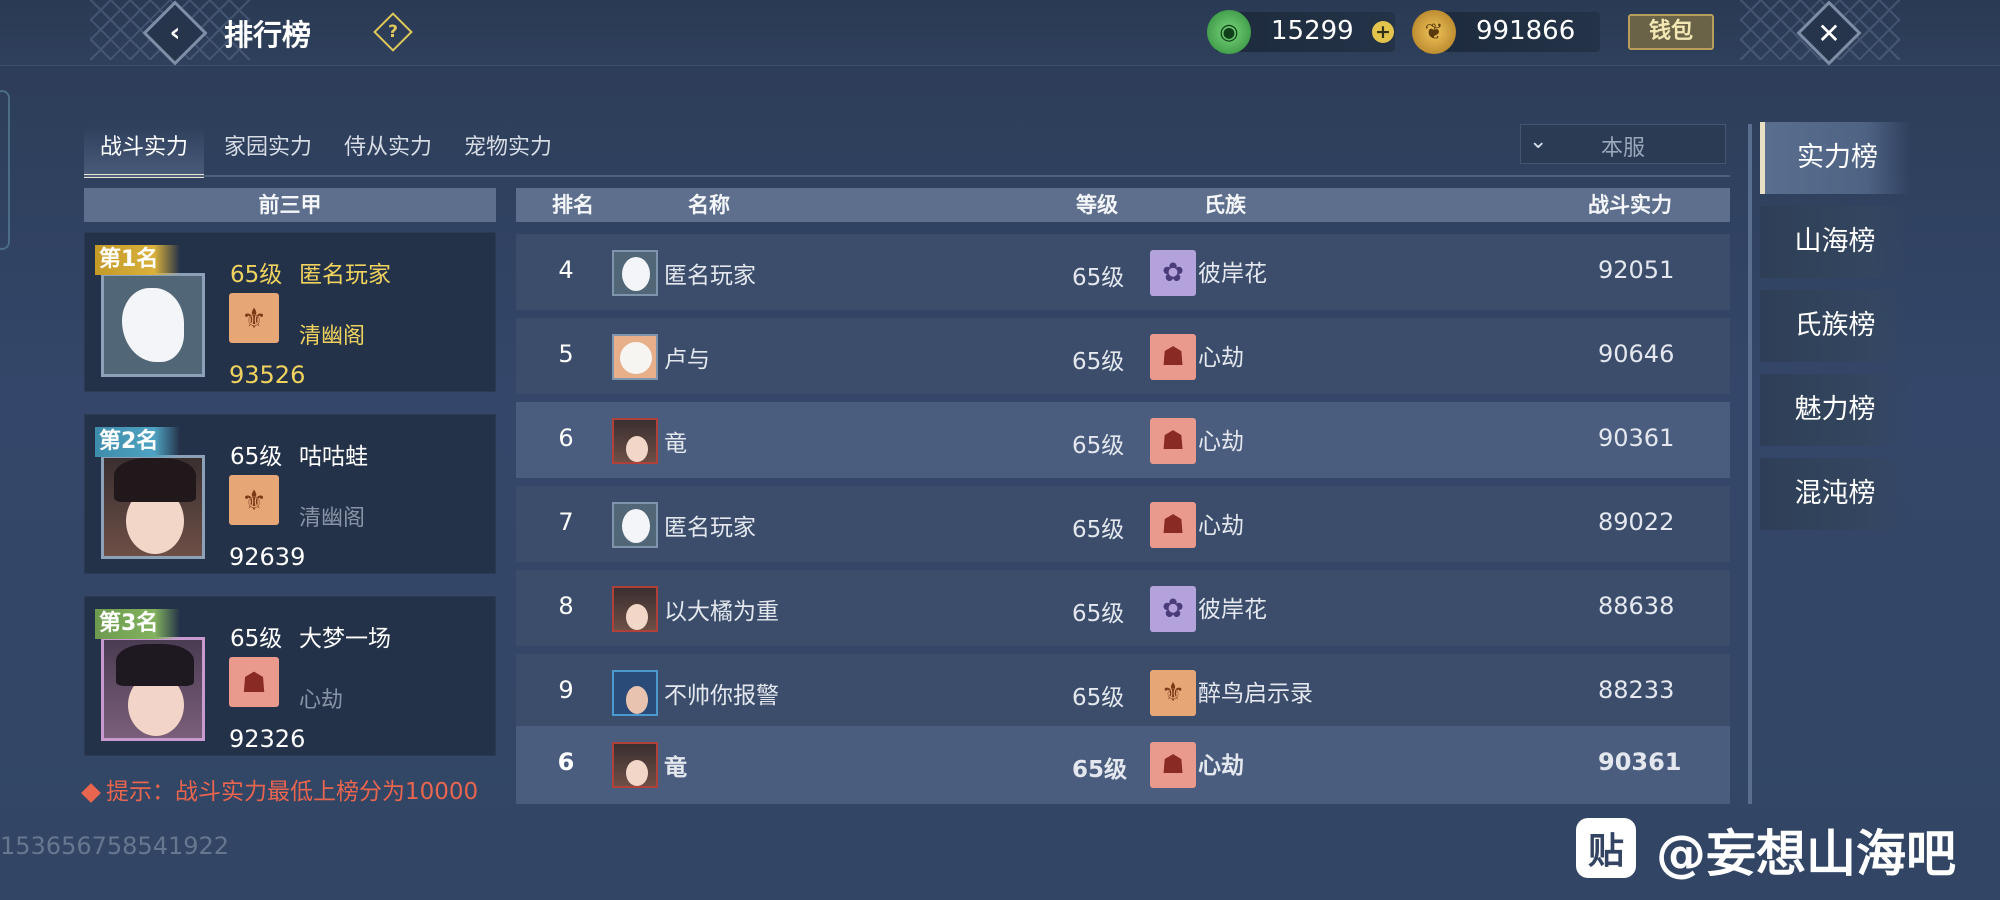 This screenshot has width=2000, height=900. What do you see at coordinates (1636, 606) in the screenshot?
I see `row-power: 88638` at bounding box center [1636, 606].